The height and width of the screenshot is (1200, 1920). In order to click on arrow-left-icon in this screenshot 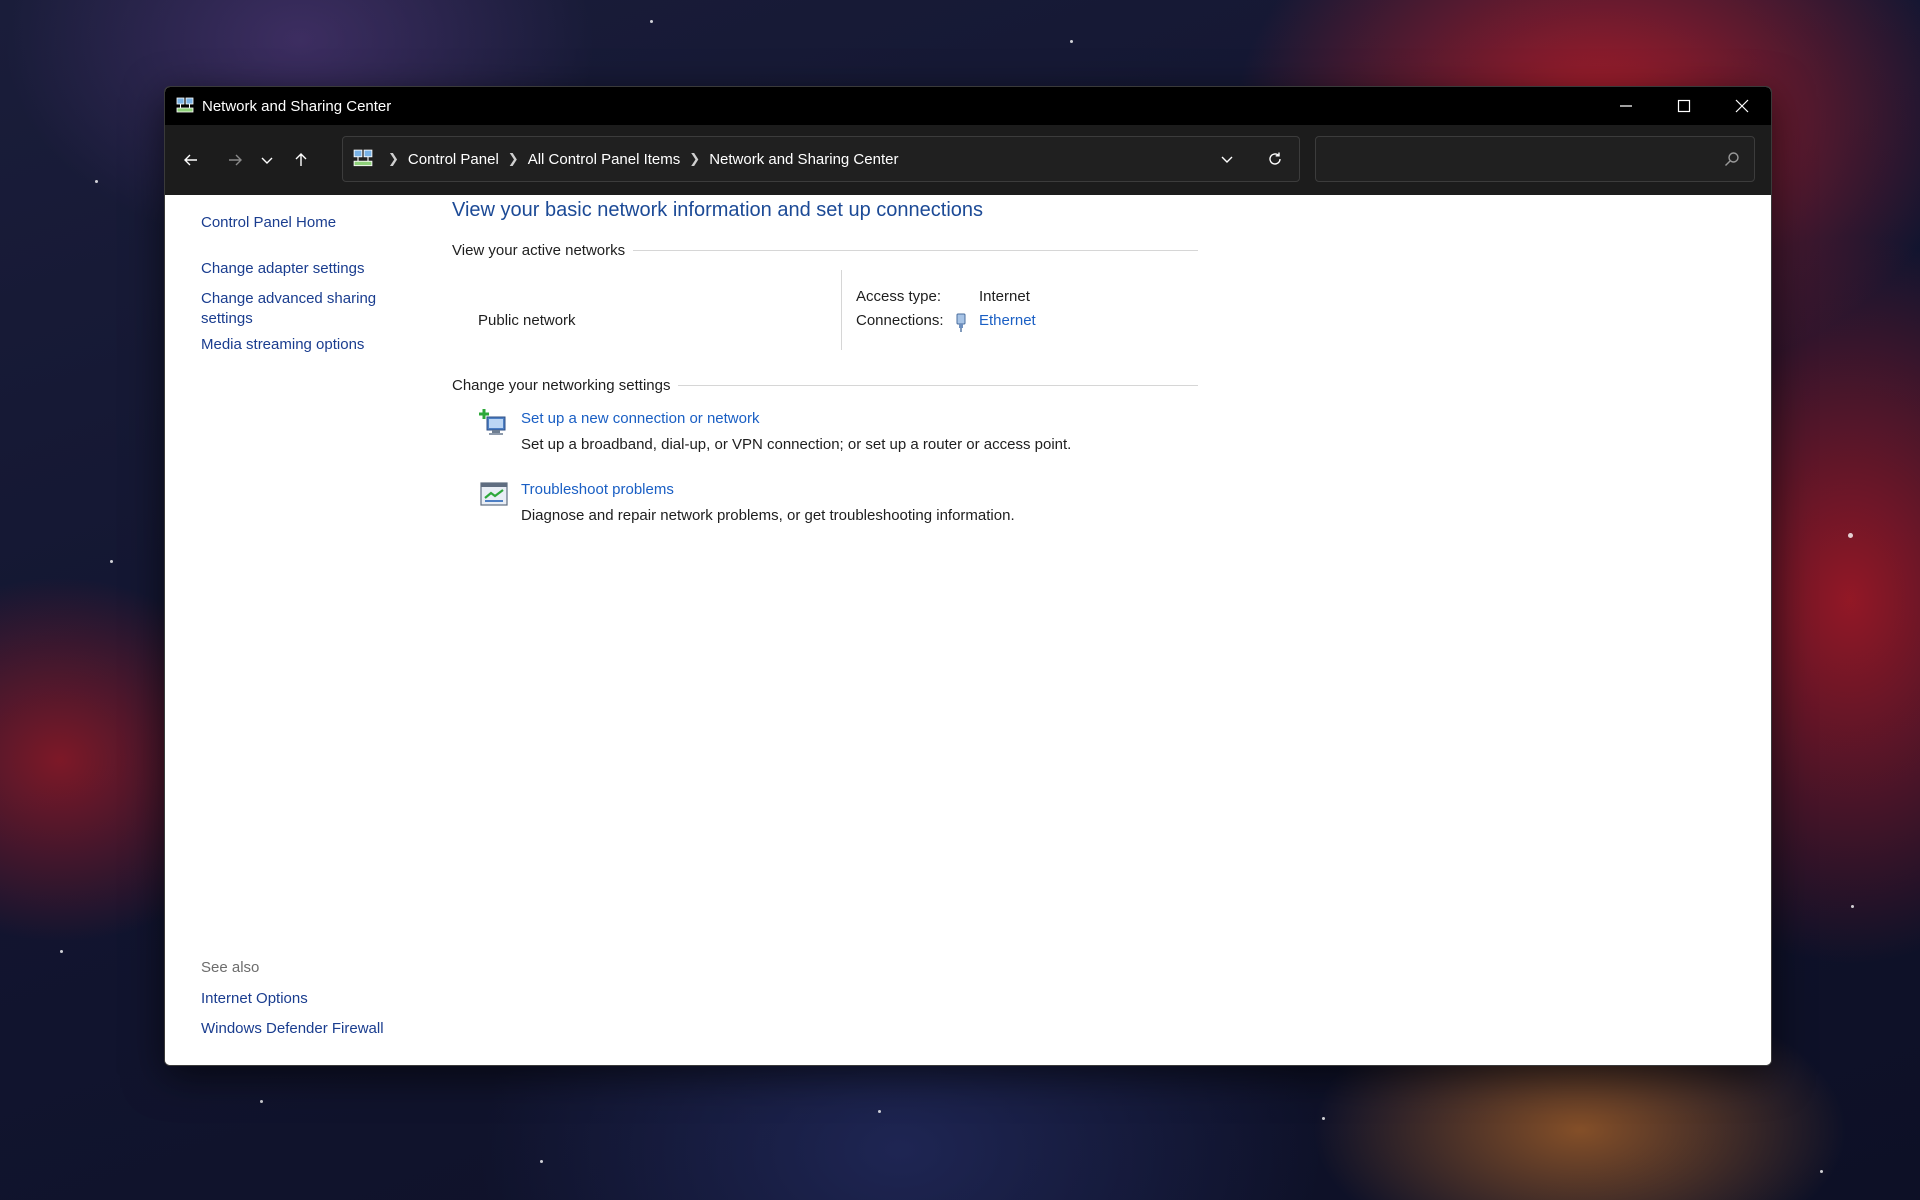, I will do `click(190, 160)`.